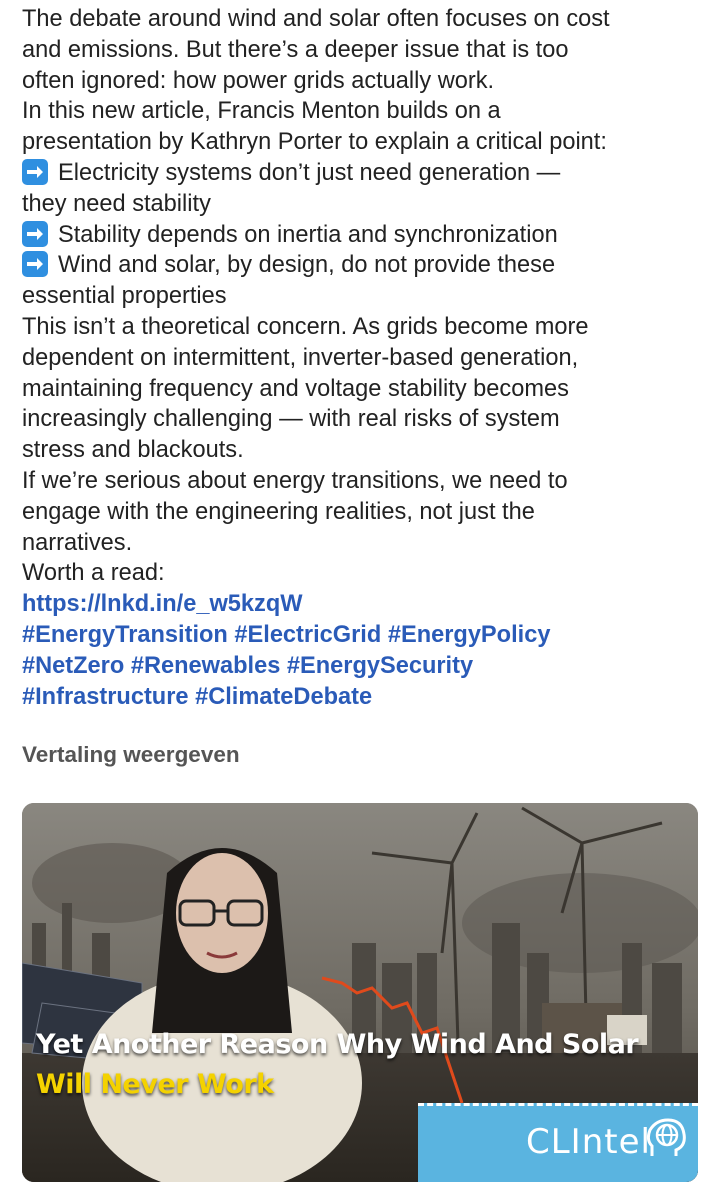 The image size is (720, 1199). Describe the element at coordinates (337, 1044) in the screenshot. I see `headline-line-1: Yet Another Reason Why Wind And Solar` at that location.